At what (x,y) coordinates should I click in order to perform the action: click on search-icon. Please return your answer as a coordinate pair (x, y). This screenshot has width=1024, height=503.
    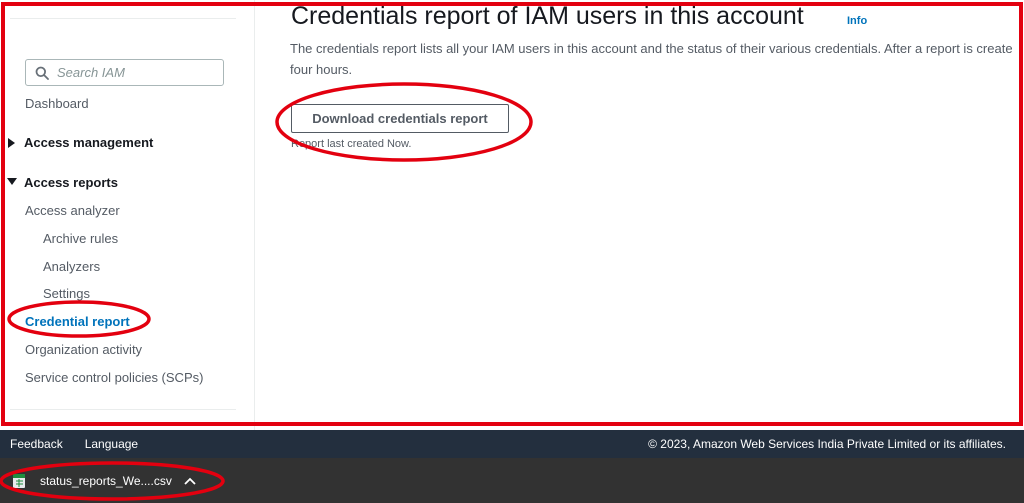
    Looking at the image, I should click on (42, 73).